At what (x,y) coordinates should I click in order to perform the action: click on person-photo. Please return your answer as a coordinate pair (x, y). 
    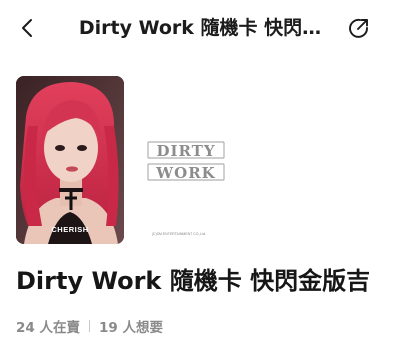
    Looking at the image, I should click on (70, 160).